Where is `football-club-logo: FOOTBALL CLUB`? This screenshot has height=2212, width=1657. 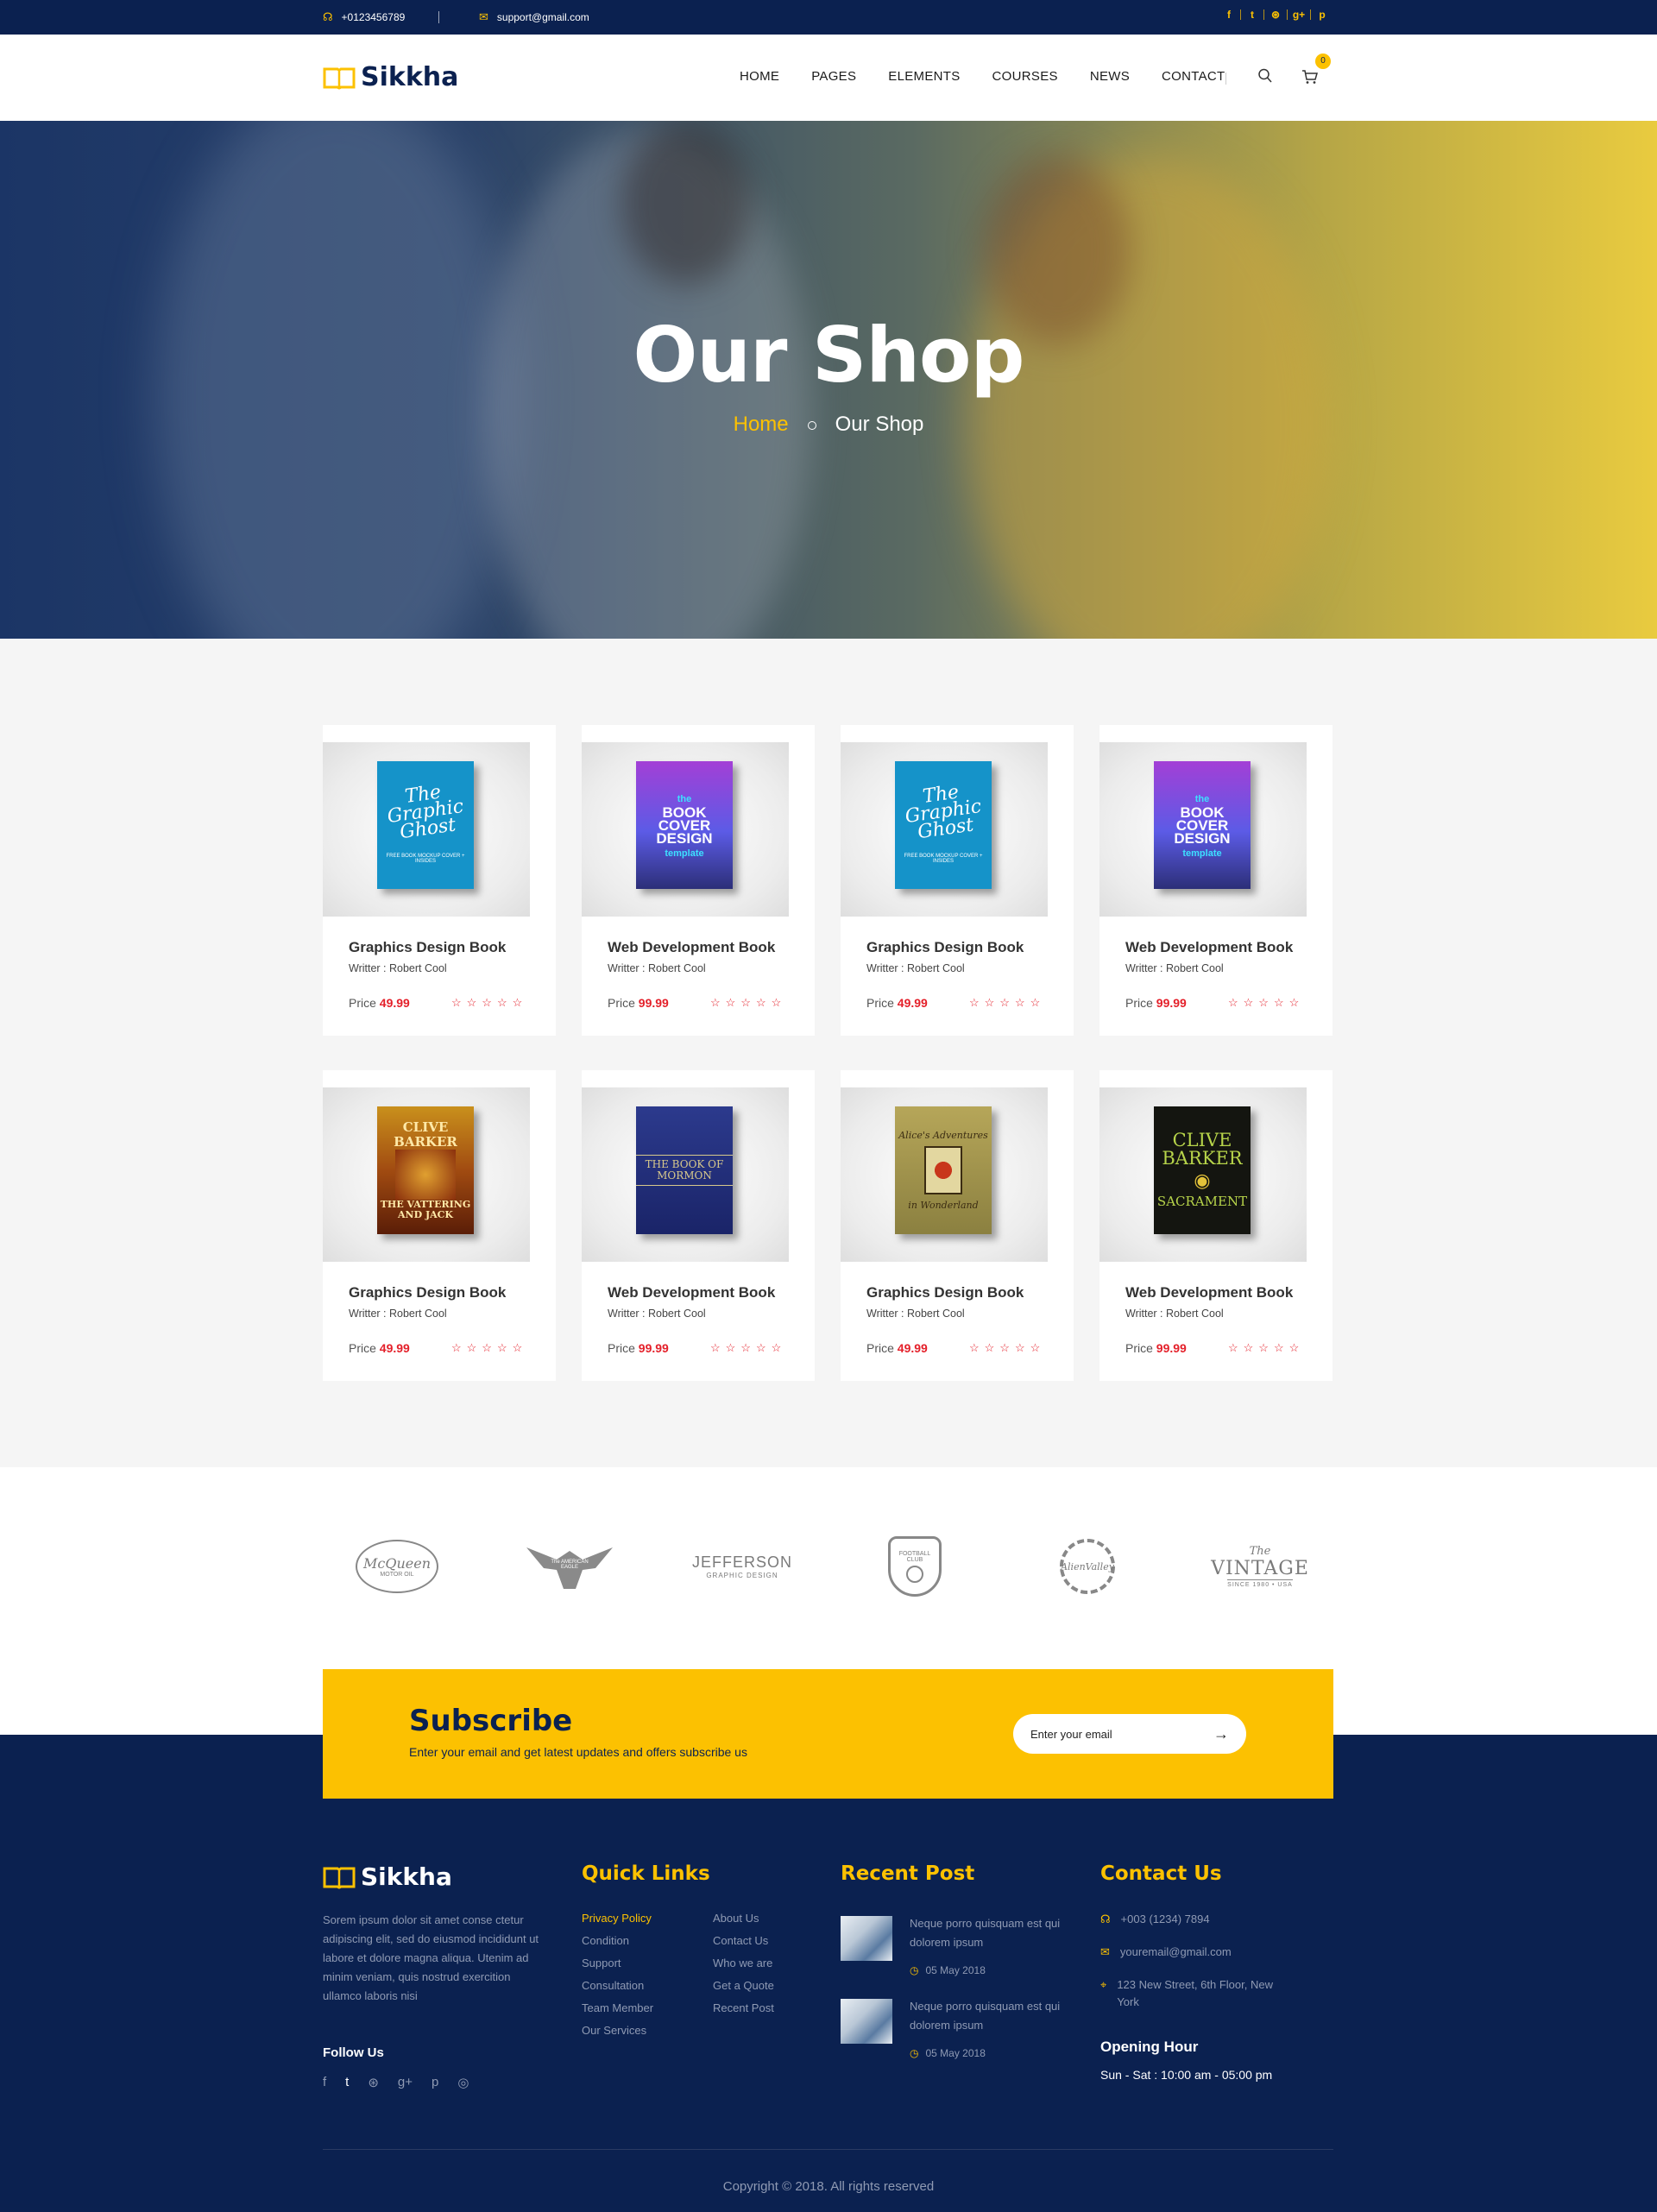 football-club-logo: FOOTBALL CLUB is located at coordinates (915, 1567).